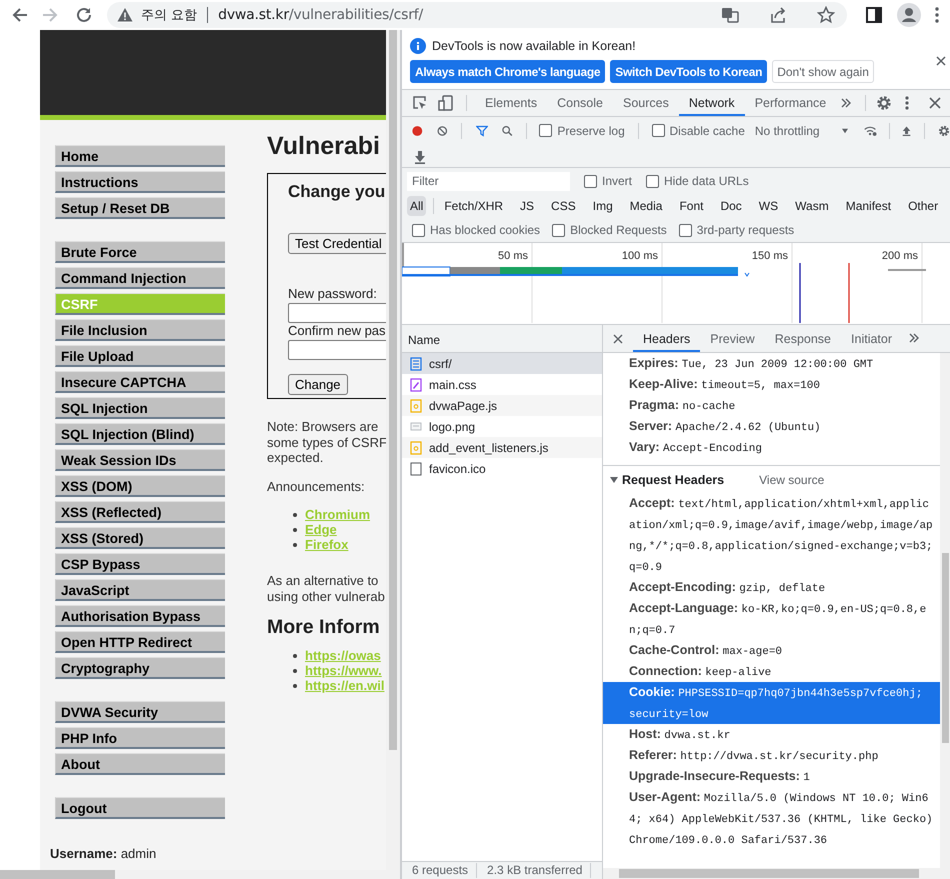  I want to click on menu-item: SQL Injection (Blind), so click(140, 434).